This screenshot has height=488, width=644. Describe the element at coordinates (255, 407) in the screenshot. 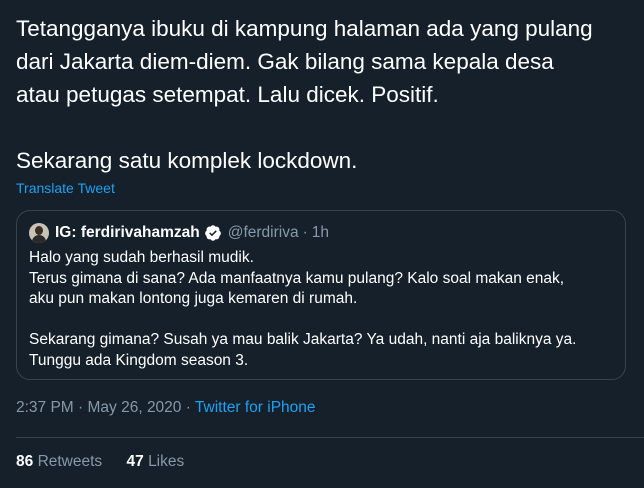

I see `tweet-source-link: Twitter for iPhone` at that location.